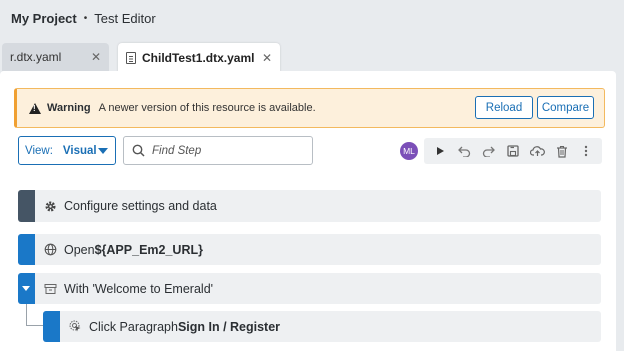 The height and width of the screenshot is (351, 624). Describe the element at coordinates (50, 206) in the screenshot. I see `gear-icon` at that location.